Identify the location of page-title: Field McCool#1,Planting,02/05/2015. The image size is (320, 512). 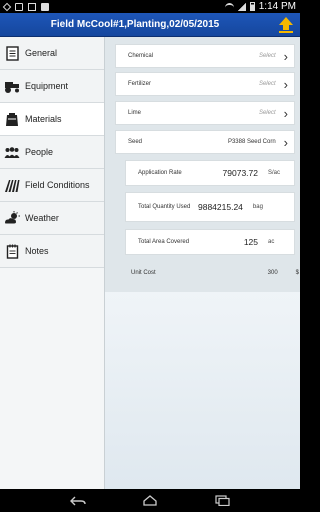
(135, 24).